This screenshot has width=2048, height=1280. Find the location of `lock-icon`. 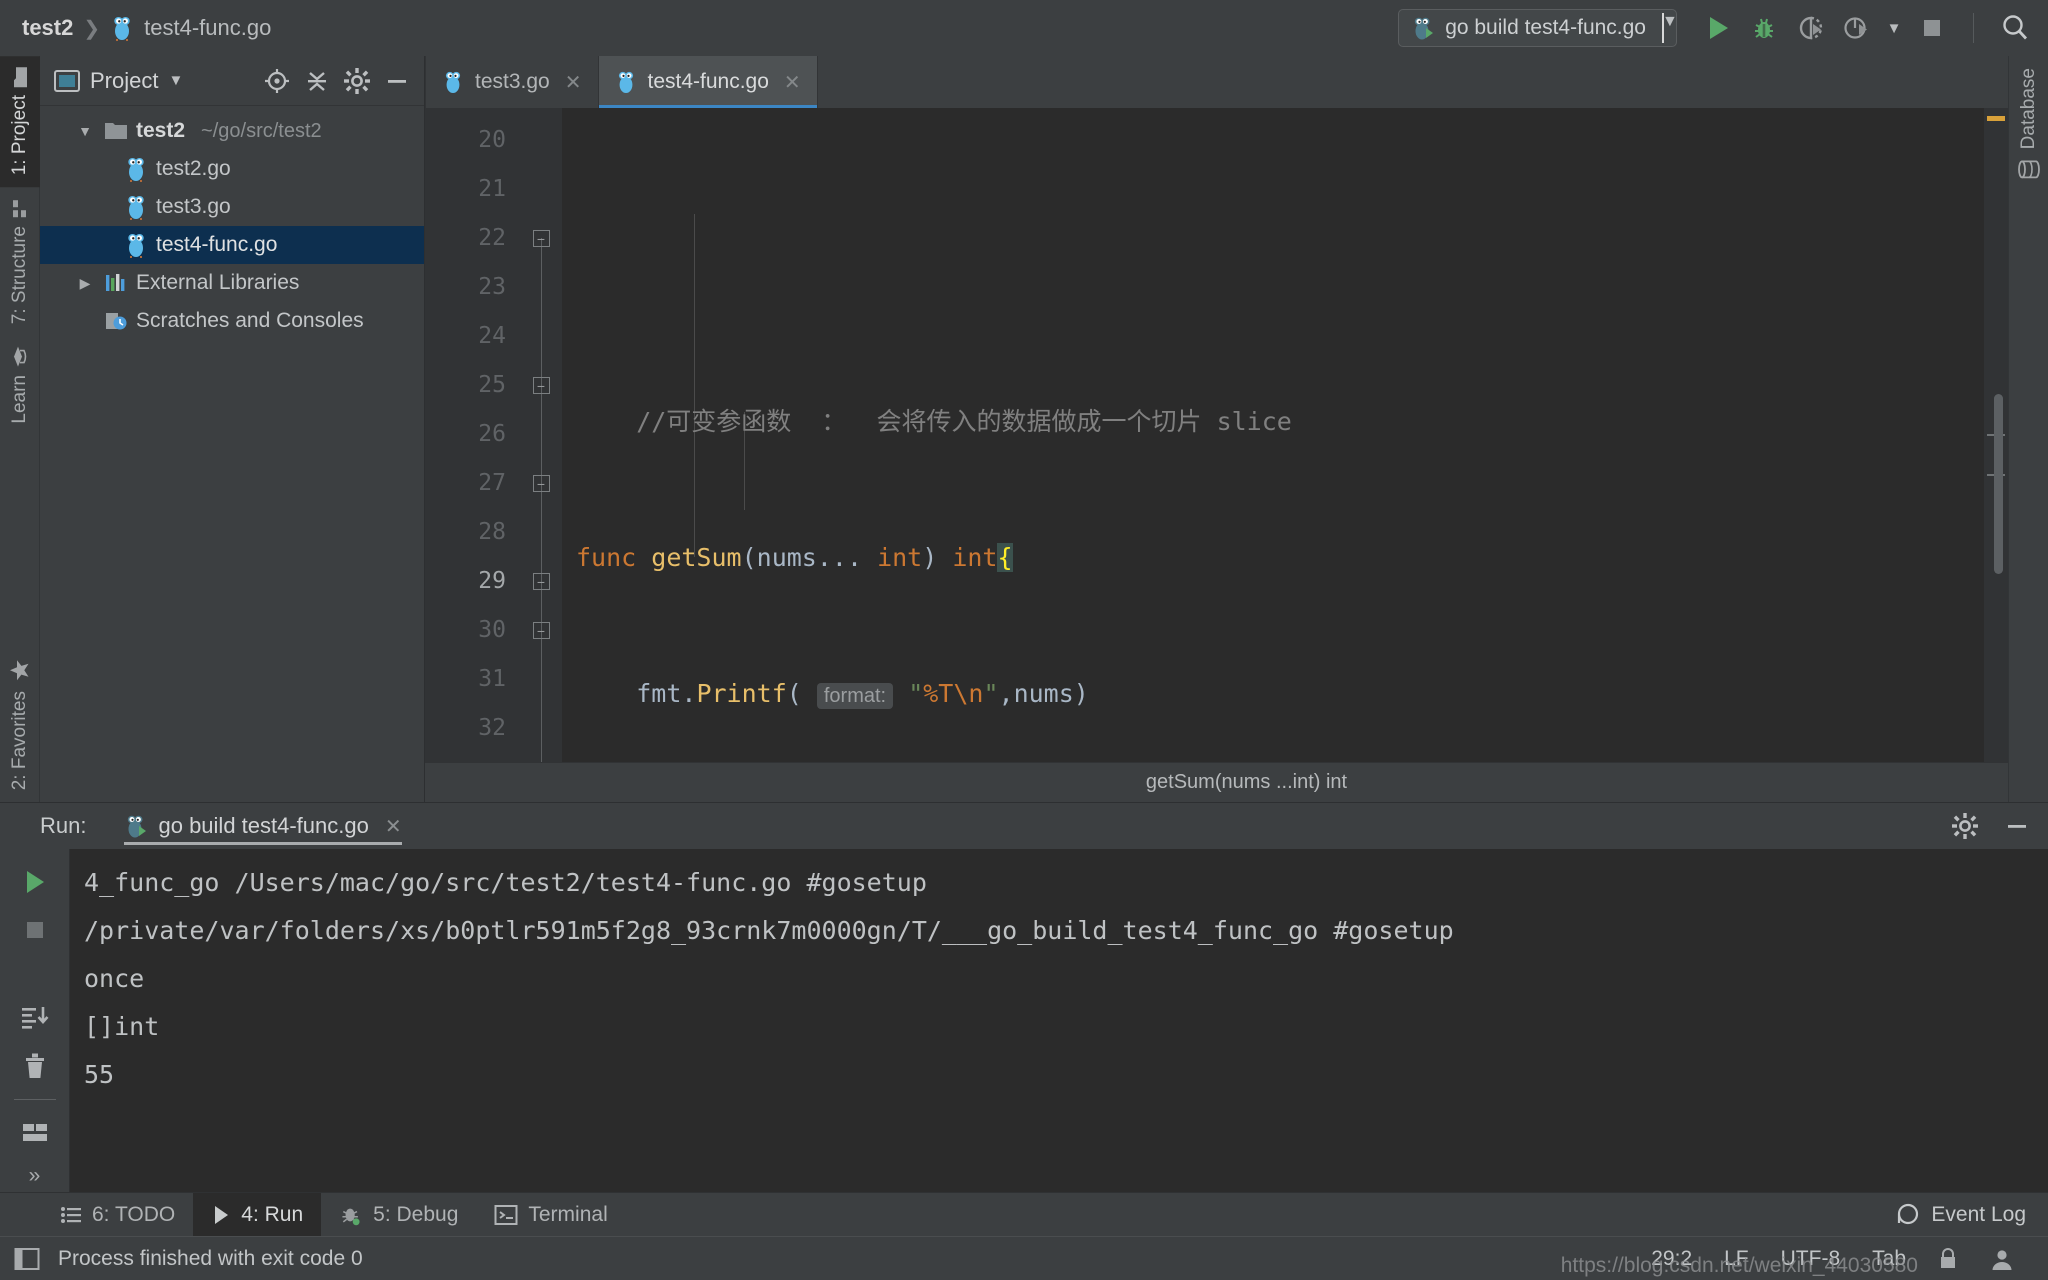

lock-icon is located at coordinates (1948, 1259).